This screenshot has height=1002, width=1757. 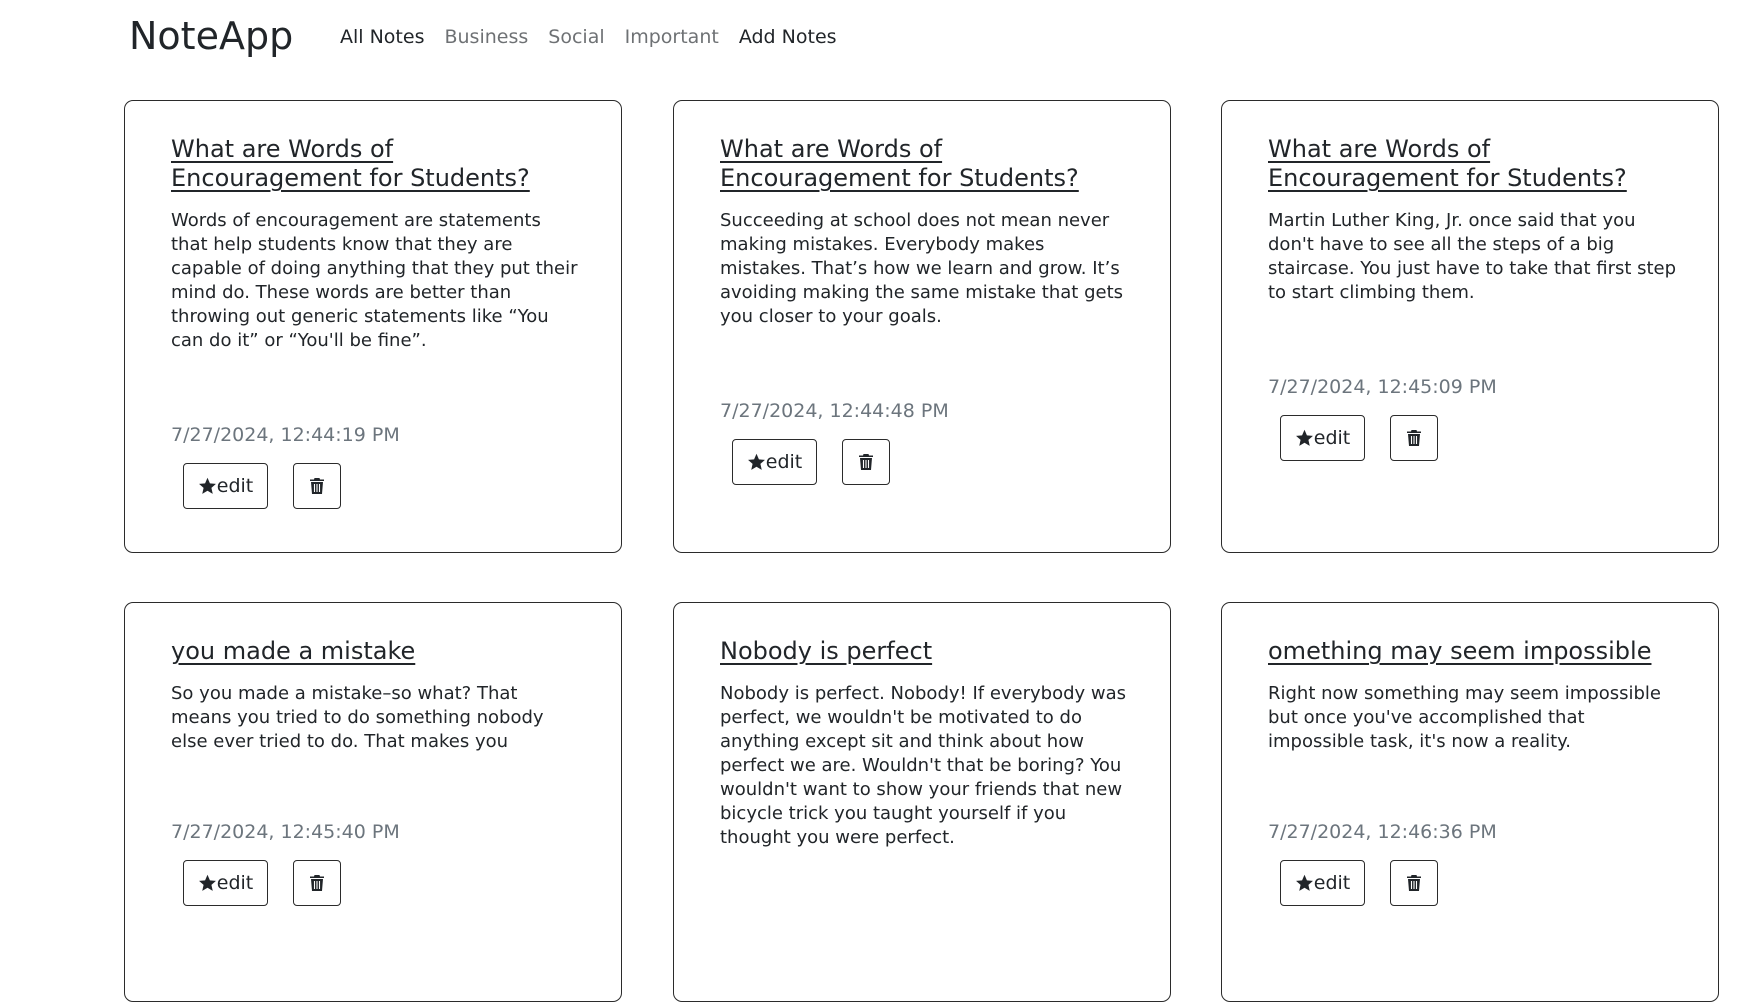 What do you see at coordinates (376, 651) in the screenshot?
I see `note-title: you made a mistake` at bounding box center [376, 651].